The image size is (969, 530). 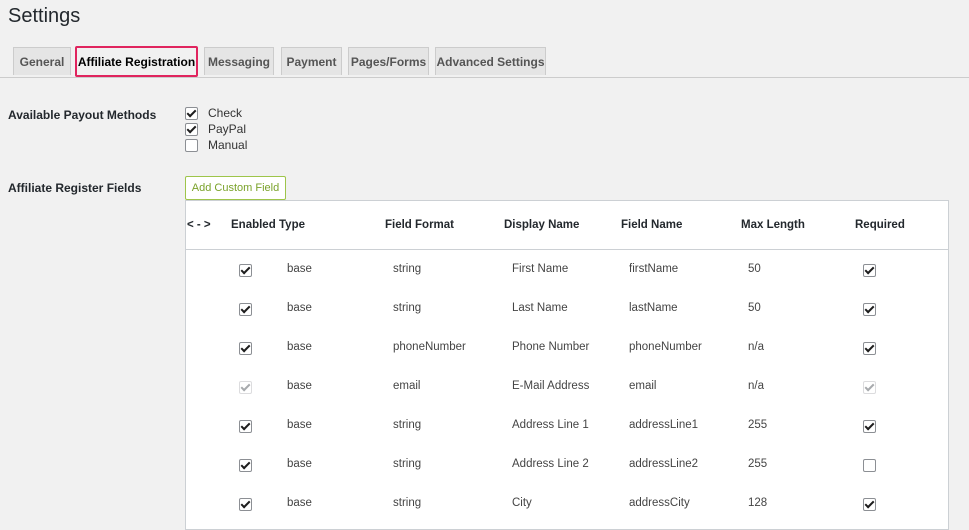 I want to click on cell-name: addressLine1, so click(x=664, y=425).